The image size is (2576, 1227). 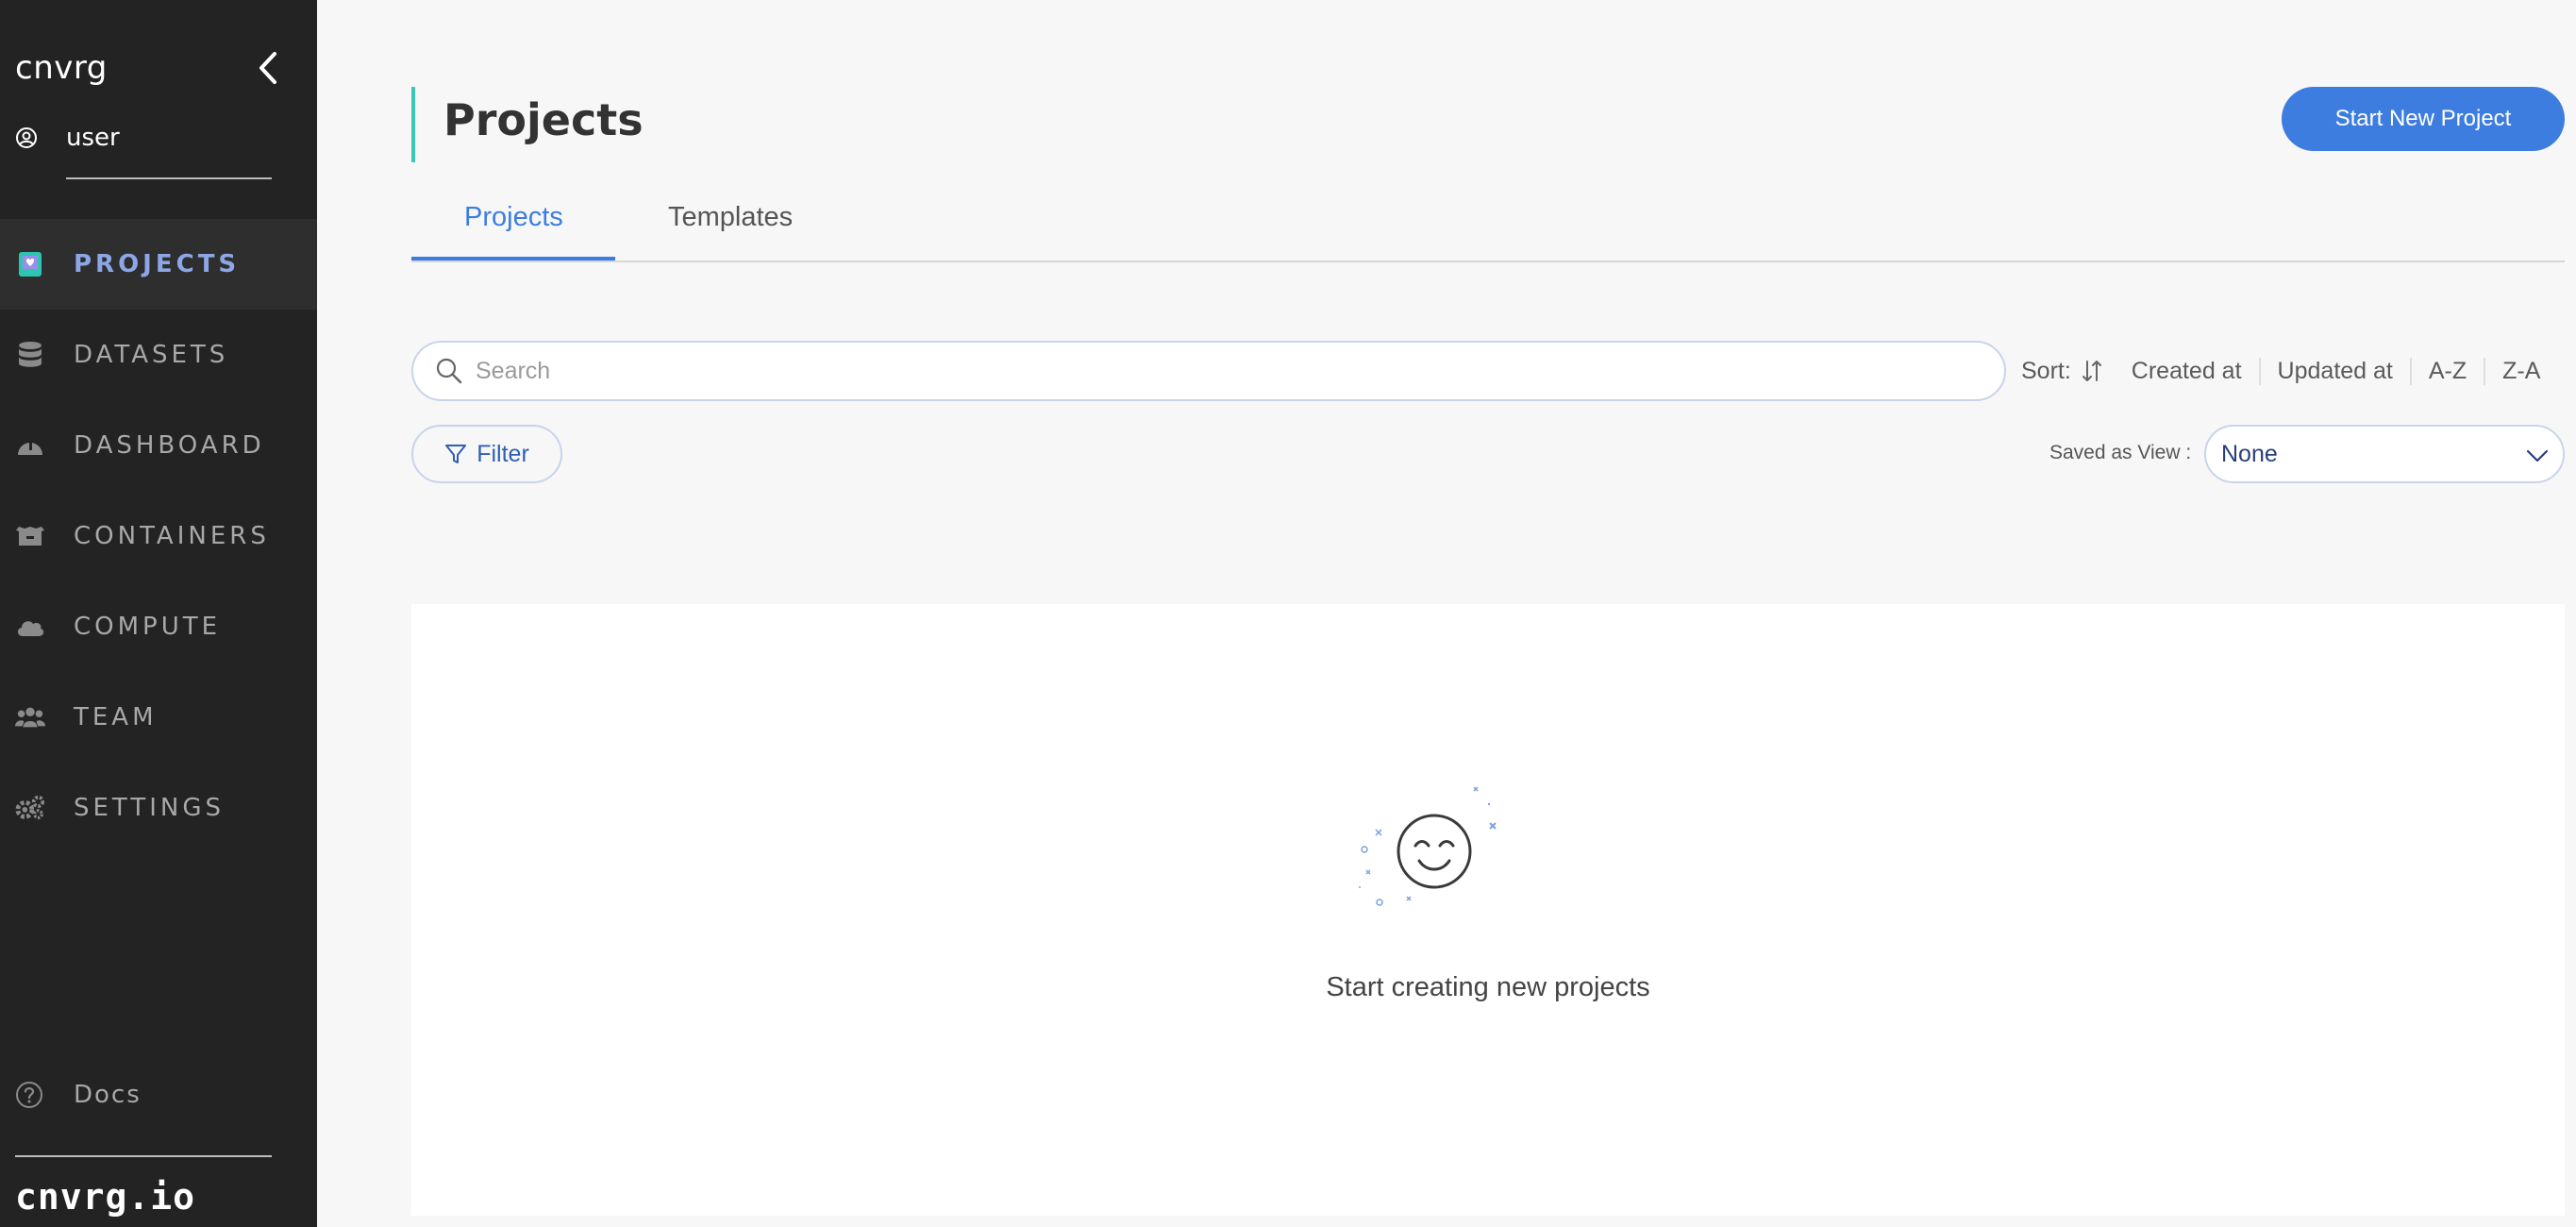 I want to click on empty-state-message: Start creating new projects, so click(x=1488, y=987).